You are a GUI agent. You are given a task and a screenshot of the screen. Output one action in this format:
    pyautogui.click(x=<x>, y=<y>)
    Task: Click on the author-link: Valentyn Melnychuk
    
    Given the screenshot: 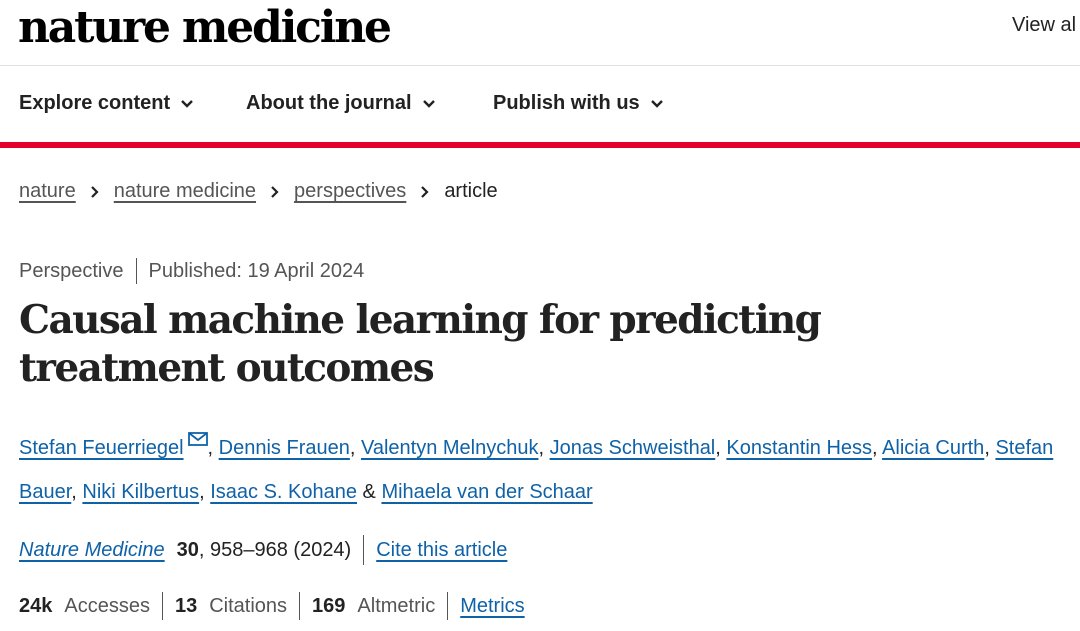 What is the action you would take?
    pyautogui.click(x=450, y=448)
    